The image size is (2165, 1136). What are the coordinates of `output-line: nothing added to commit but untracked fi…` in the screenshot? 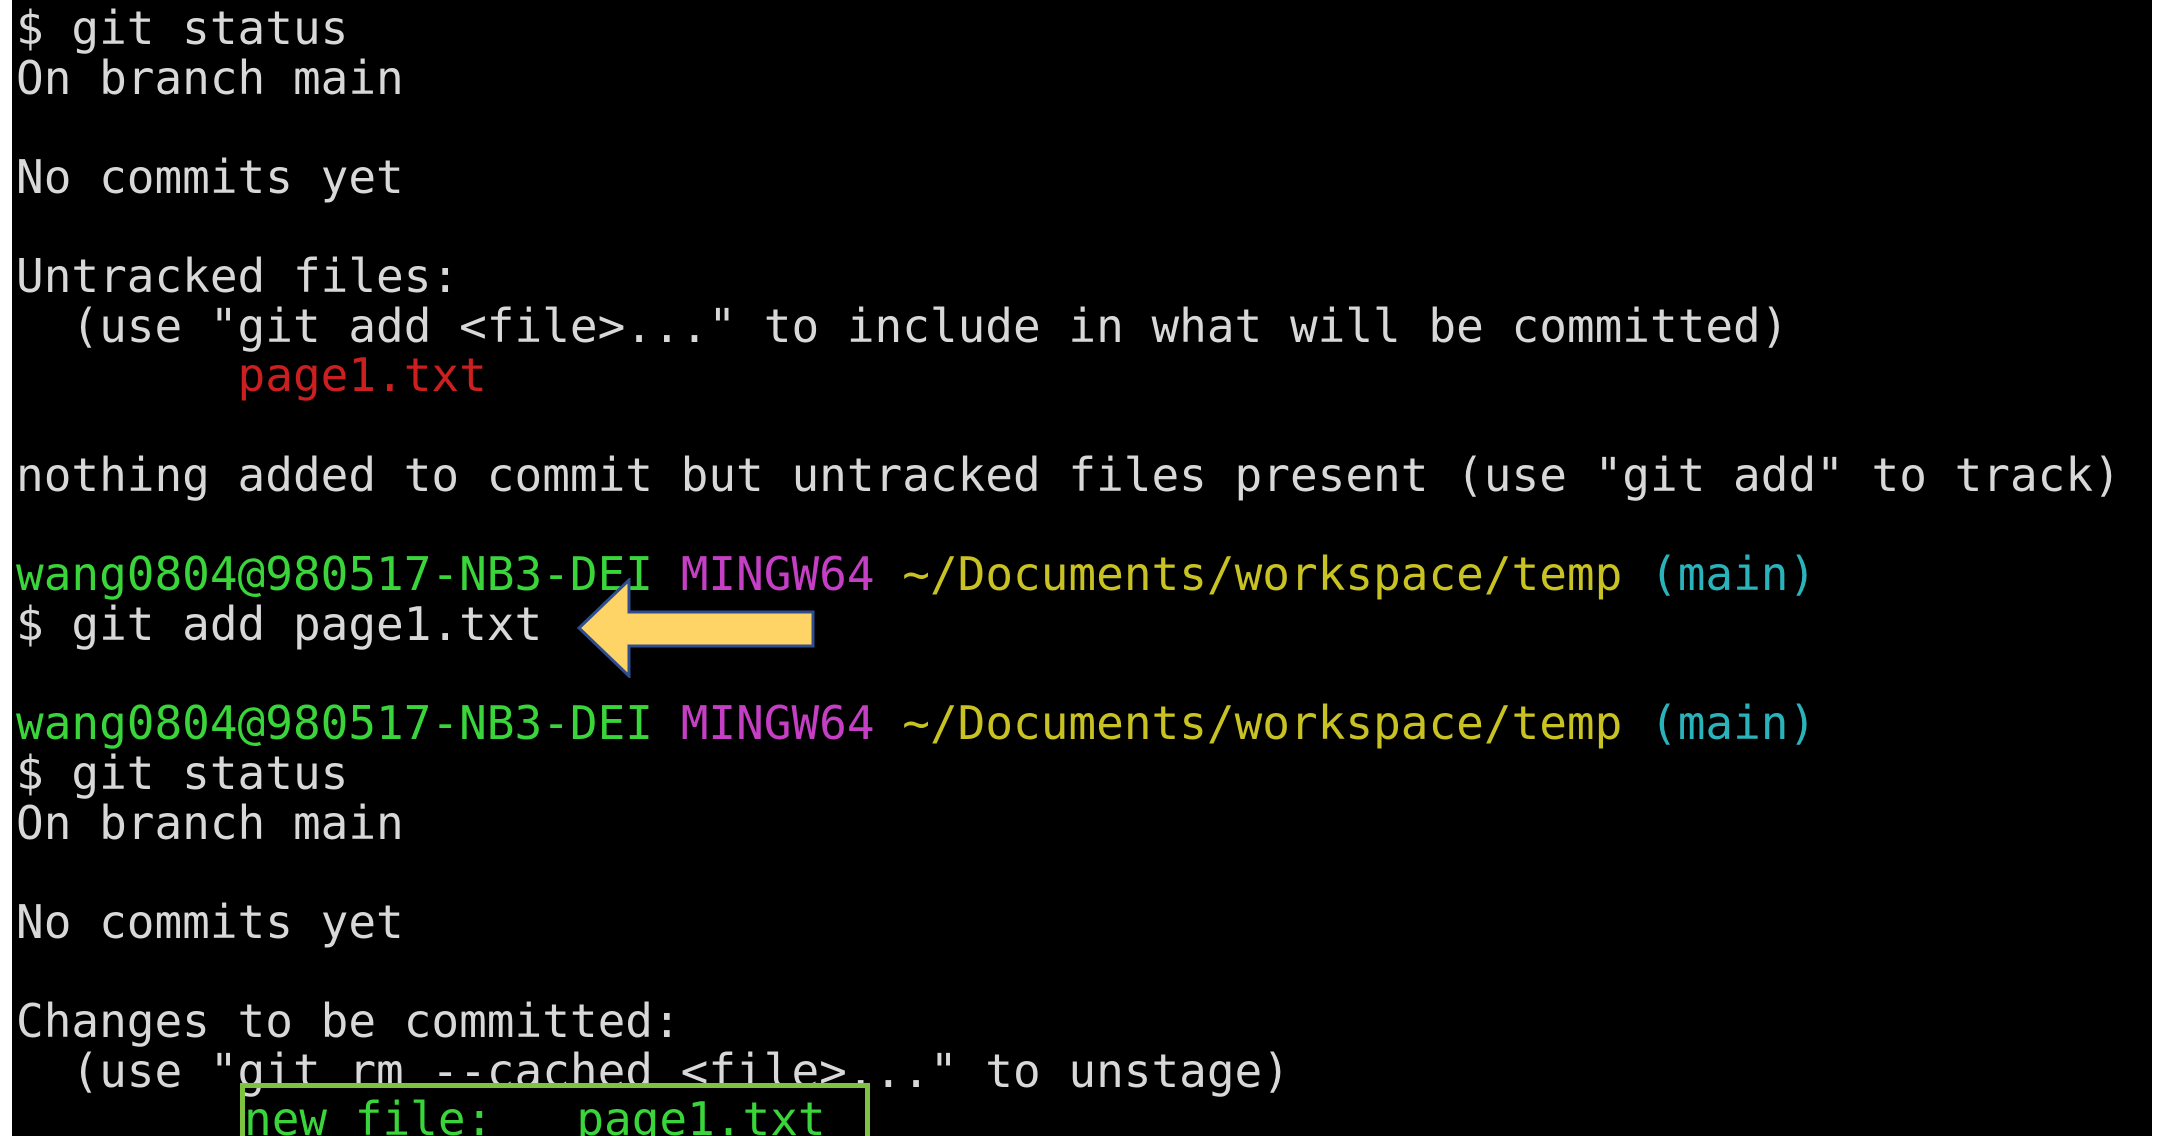 It's located at (1068, 475).